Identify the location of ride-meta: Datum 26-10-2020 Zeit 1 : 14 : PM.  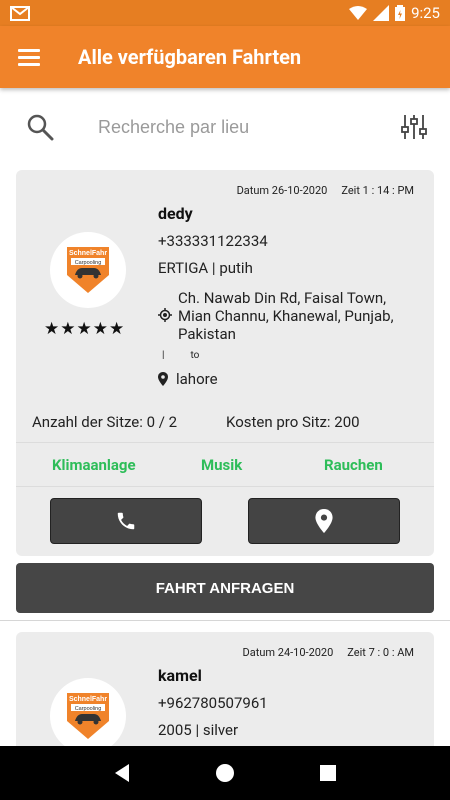
(325, 190).